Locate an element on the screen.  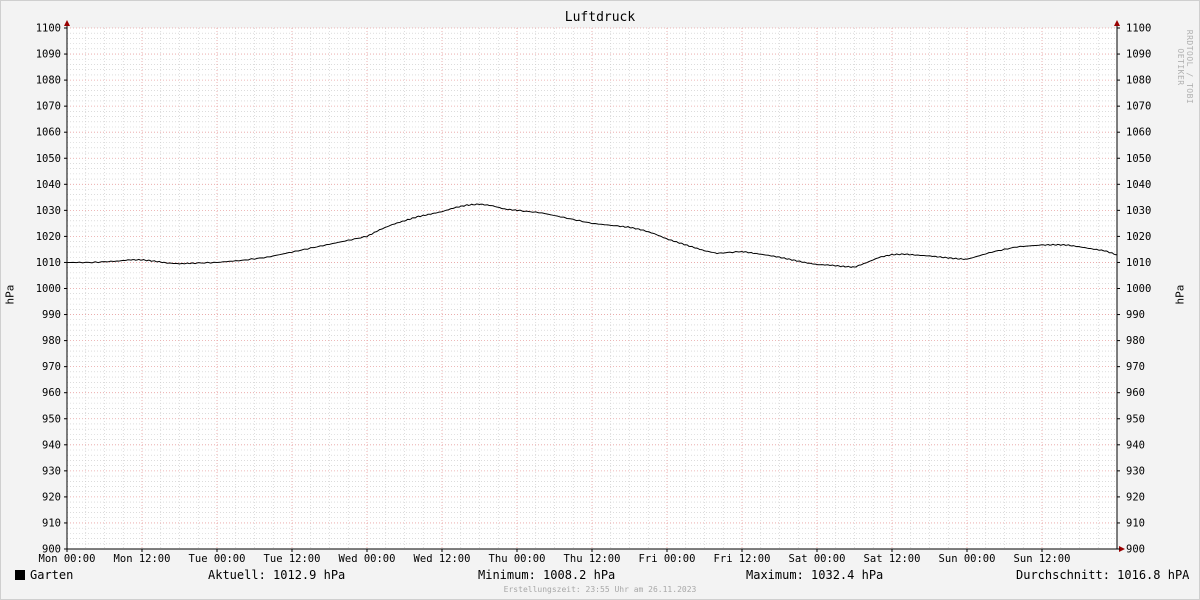
stat-maximum: Maximum: 1032.4 hPa is located at coordinates (815, 575).